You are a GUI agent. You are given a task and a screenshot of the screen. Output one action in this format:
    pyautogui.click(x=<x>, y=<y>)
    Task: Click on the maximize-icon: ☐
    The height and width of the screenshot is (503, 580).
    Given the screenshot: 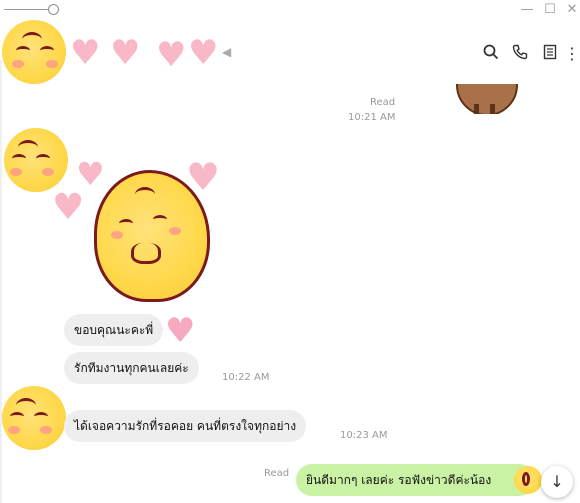 What is the action you would take?
    pyautogui.click(x=550, y=10)
    